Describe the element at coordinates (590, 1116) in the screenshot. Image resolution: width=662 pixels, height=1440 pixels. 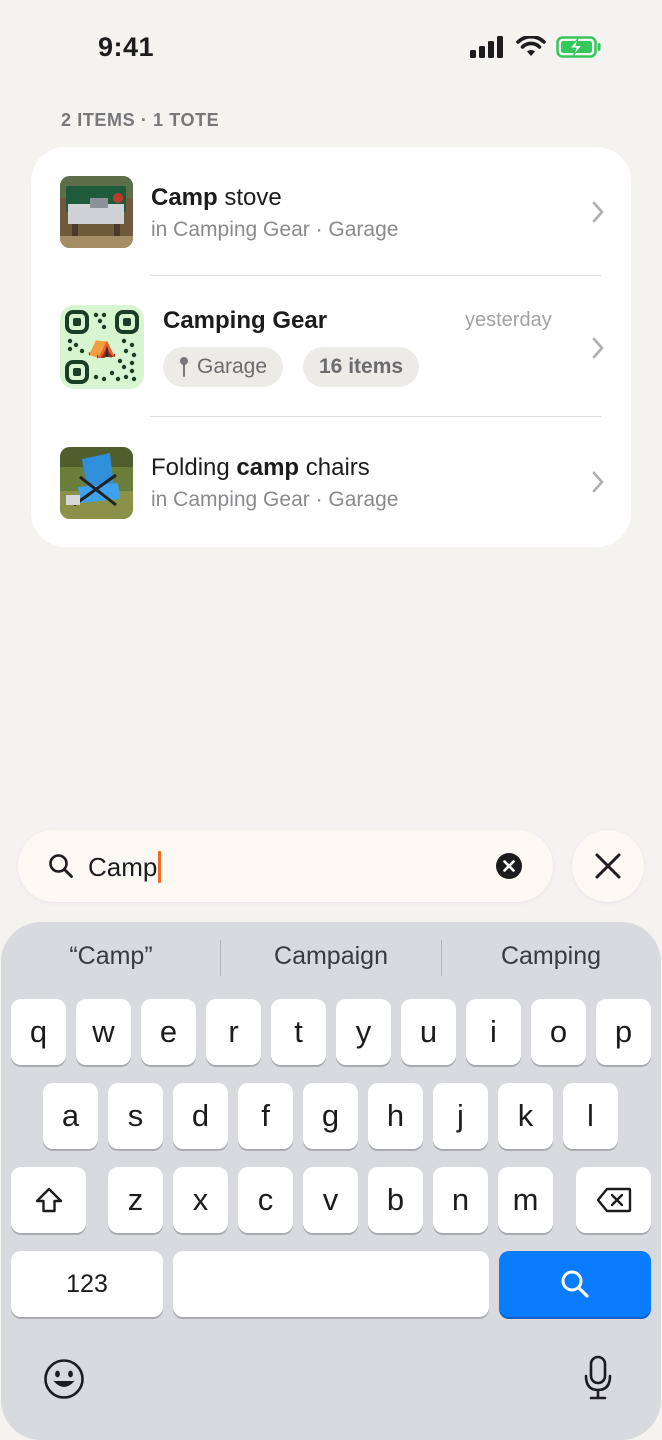
I see `key-l: l` at that location.